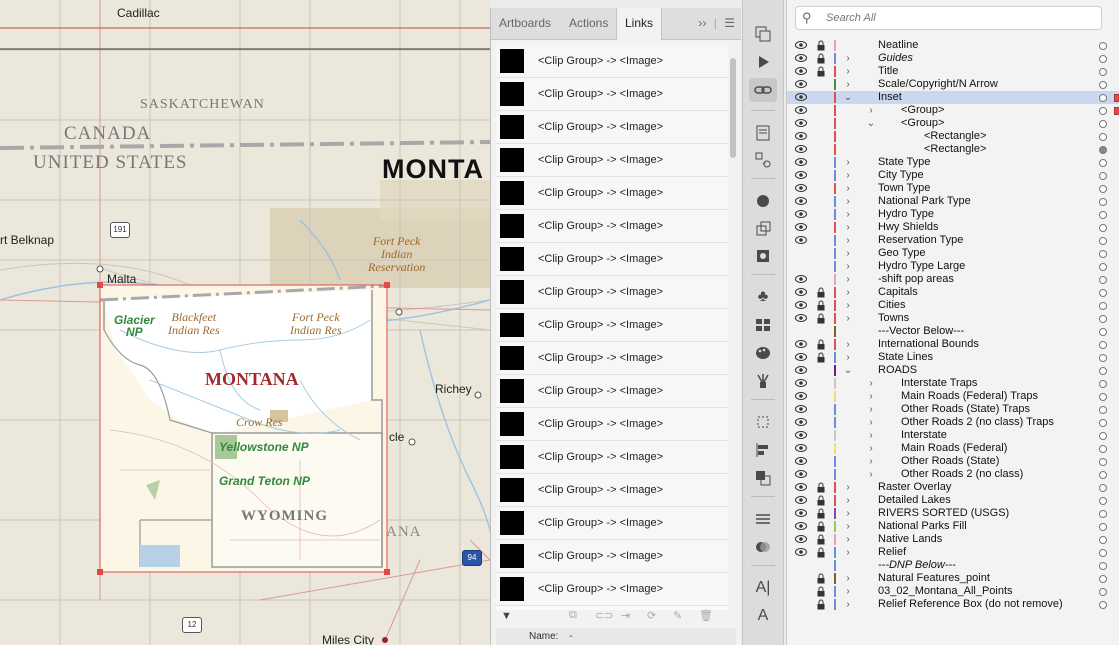 This screenshot has width=1119, height=645. I want to click on layer-row: › Hwy Shields, so click(953, 227).